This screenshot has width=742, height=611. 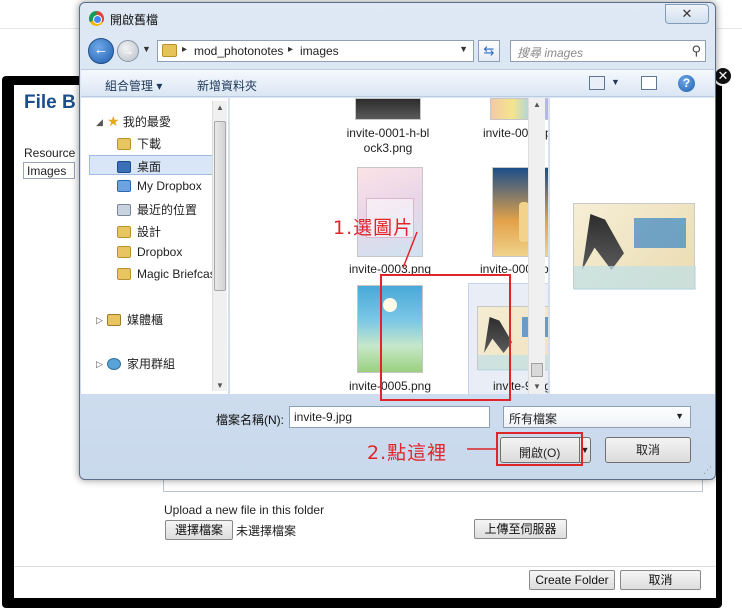 What do you see at coordinates (169, 274) in the screenshot?
I see `nav-item-magic-briefcase: Magic Briefcase` at bounding box center [169, 274].